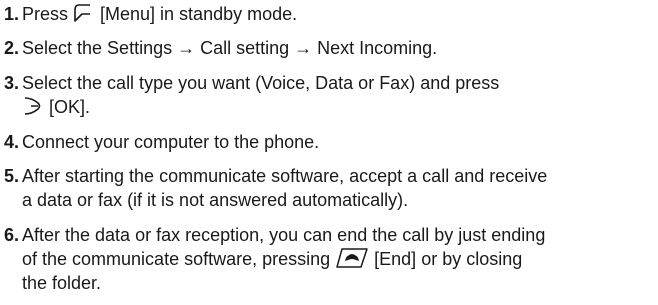 This screenshot has width=658, height=305. Describe the element at coordinates (160, 13) in the screenshot. I see `step-line: Press [Menu] in standby mode.` at that location.